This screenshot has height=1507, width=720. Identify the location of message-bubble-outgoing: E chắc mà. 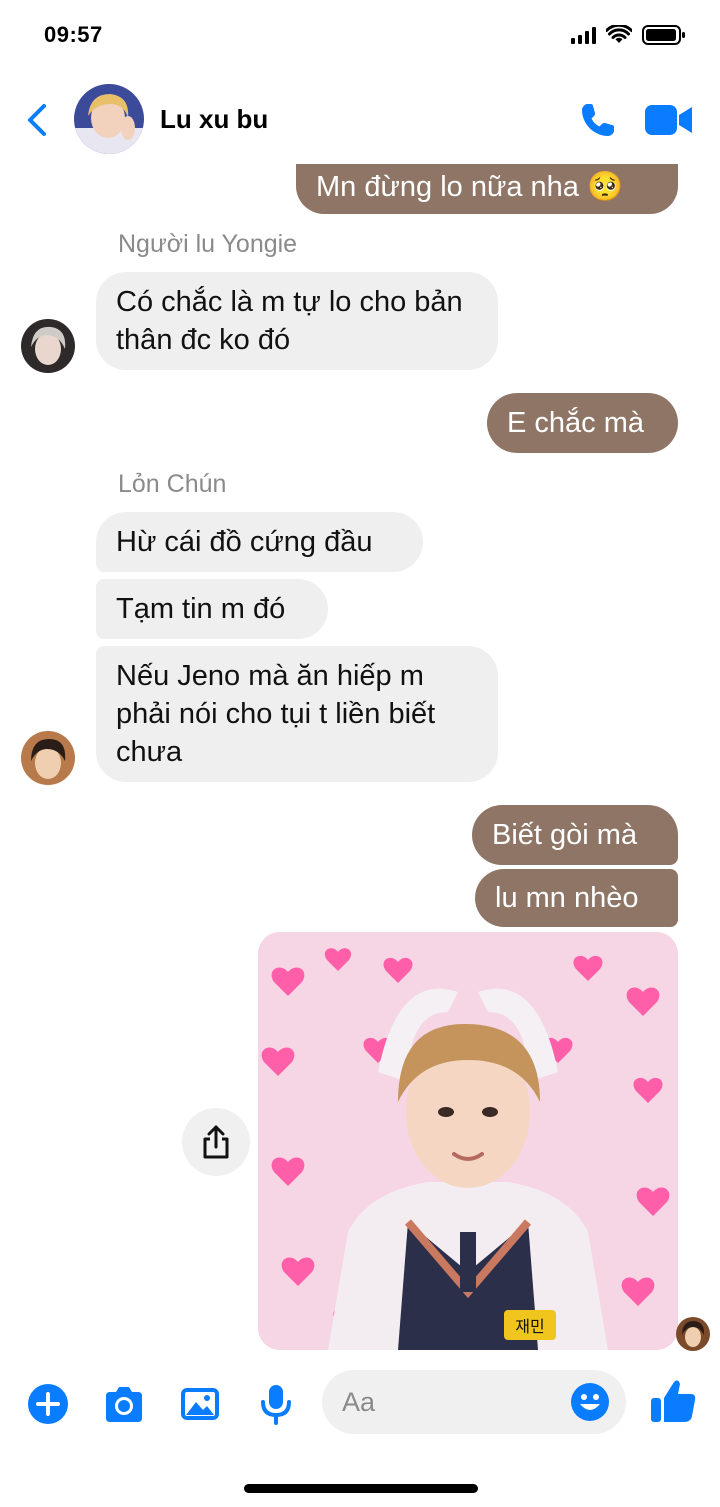
(582, 423).